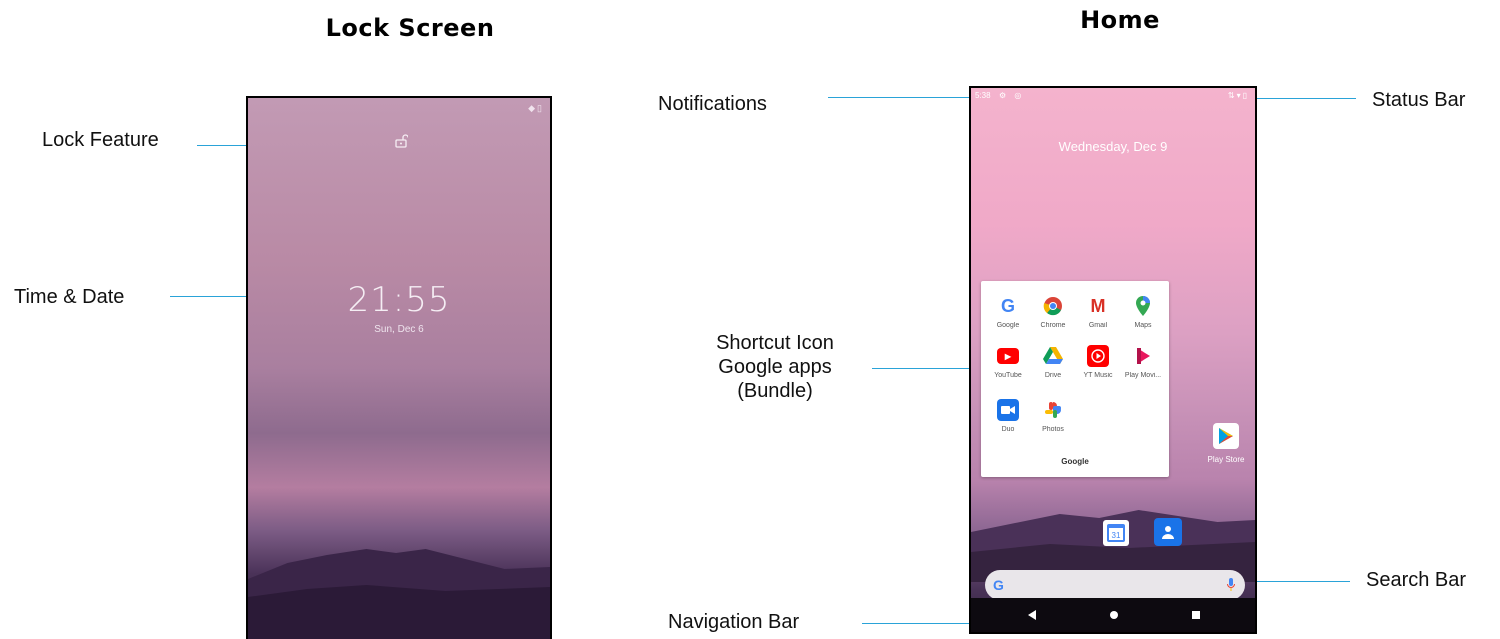 Image resolution: width=1500 pixels, height=639 pixels. Describe the element at coordinates (1115, 585) in the screenshot. I see `search-bar: G` at that location.